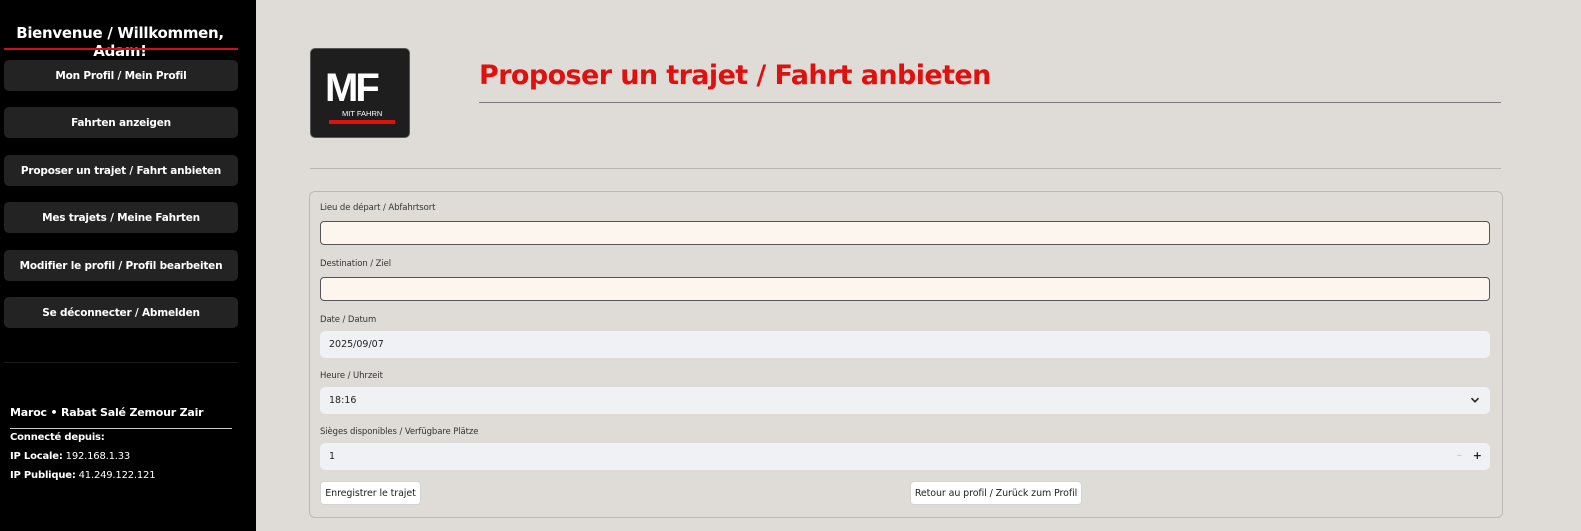 The image size is (1581, 531). I want to click on save-ride-button: Enregistrer le trajet, so click(370, 493).